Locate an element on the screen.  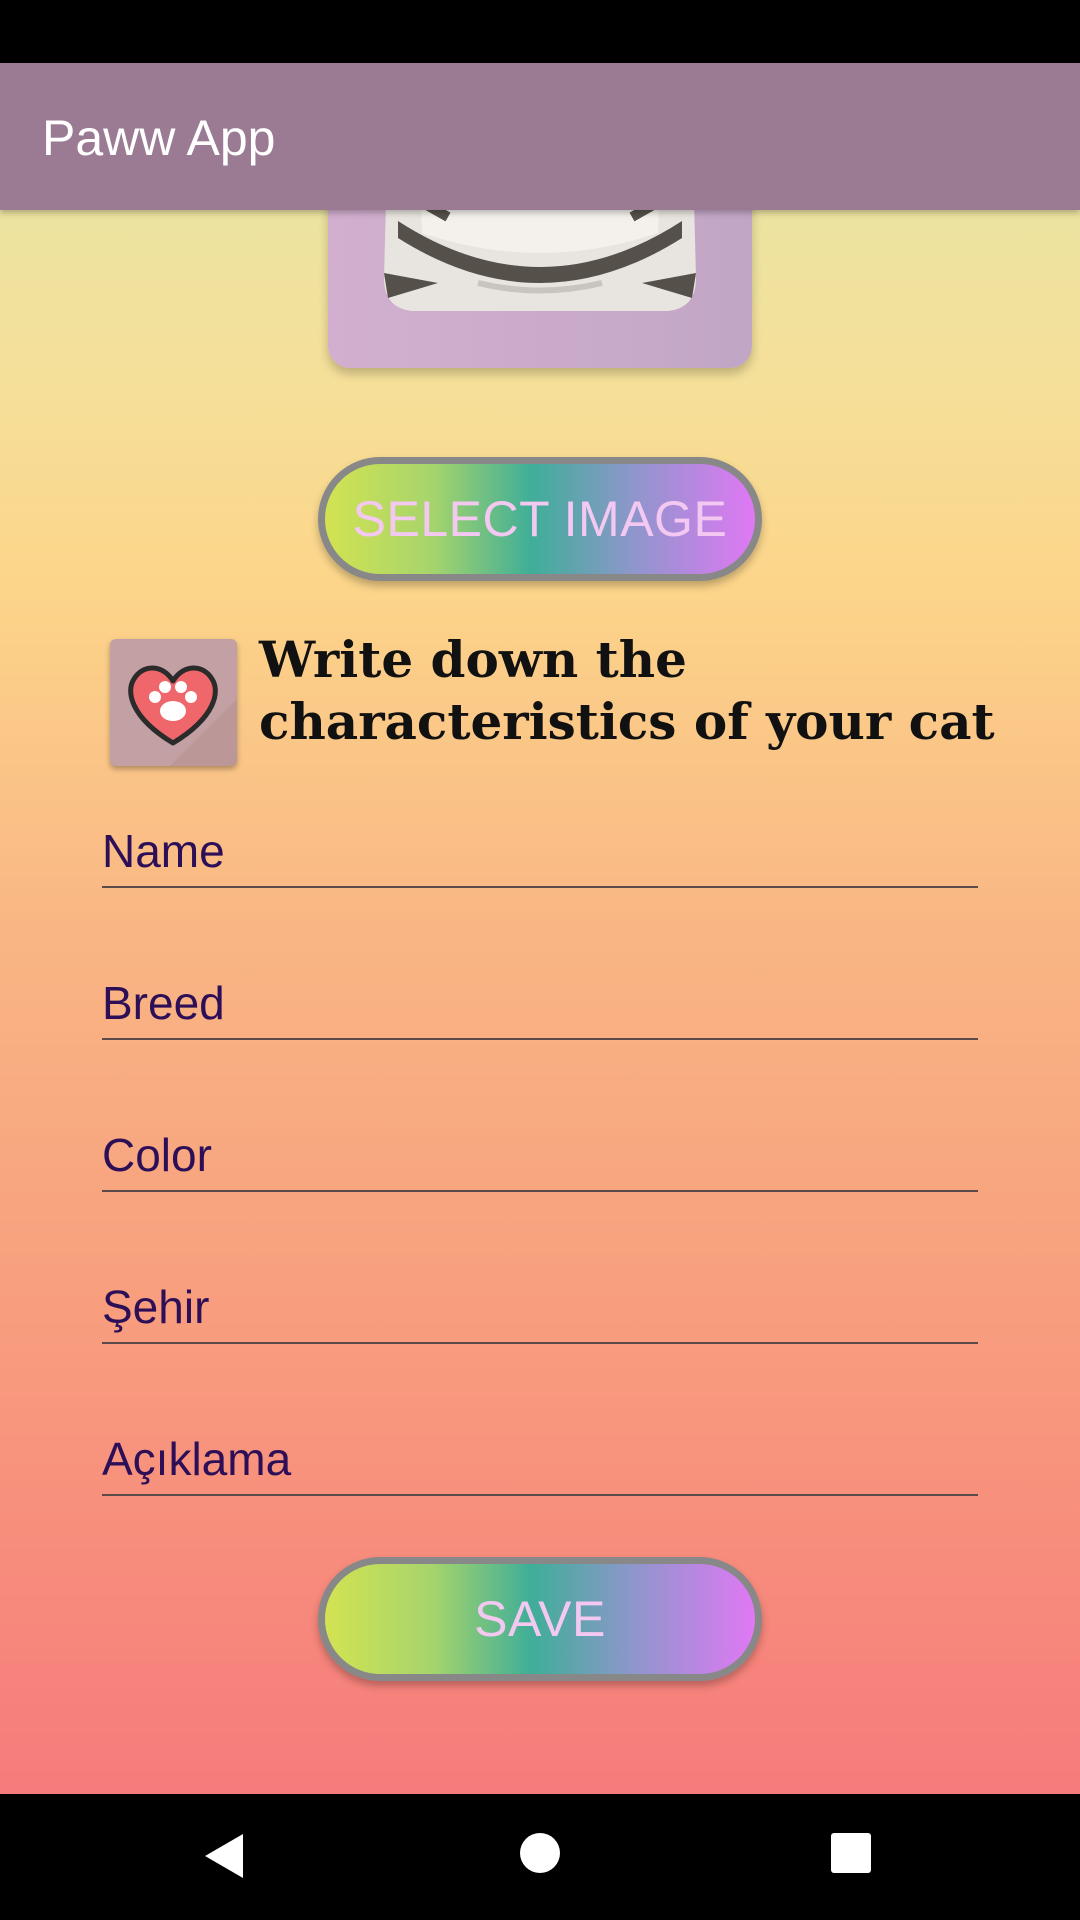
description-field is located at coordinates (540, 1455).